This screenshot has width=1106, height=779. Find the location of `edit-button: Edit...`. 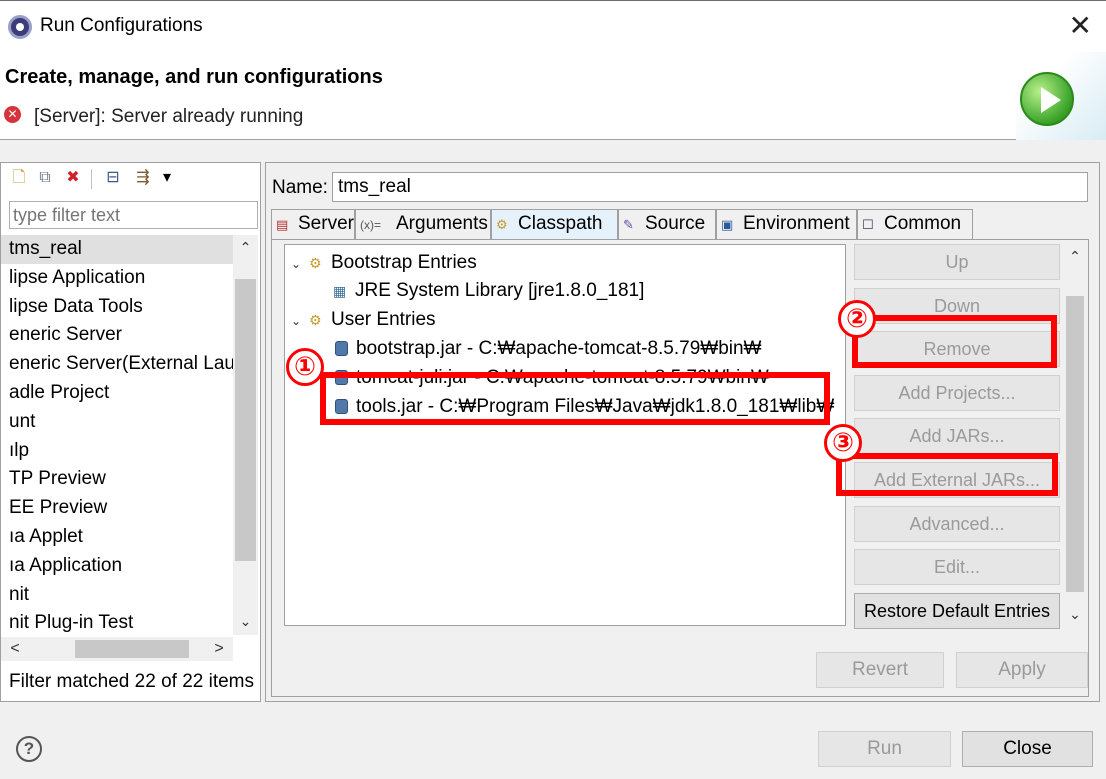

edit-button: Edit... is located at coordinates (957, 567).